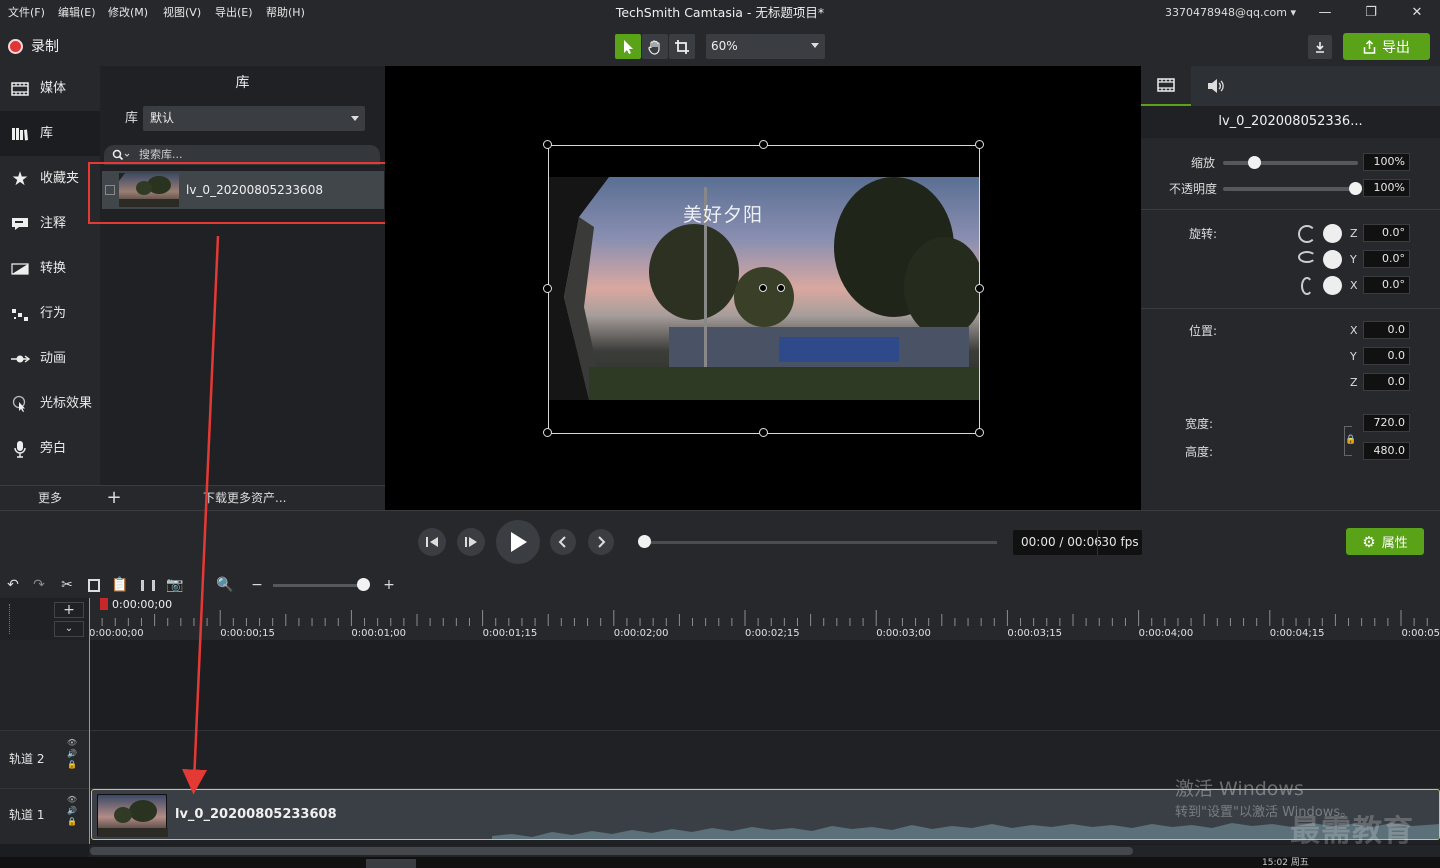  I want to click on timeline-toolbar: ↶ ↷ ✂ 📋 📷 🔍 − +, so click(720, 585).